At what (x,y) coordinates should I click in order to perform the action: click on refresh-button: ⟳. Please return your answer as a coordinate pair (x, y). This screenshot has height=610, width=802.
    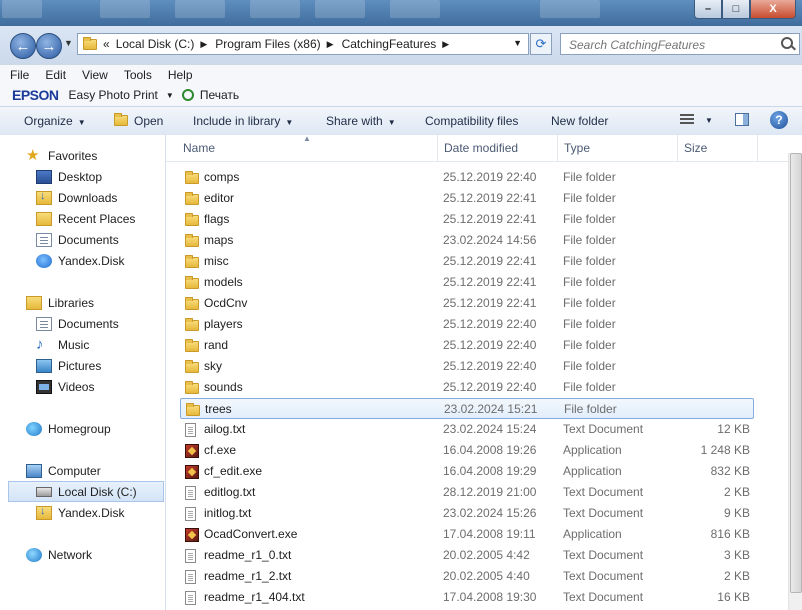
    Looking at the image, I should click on (541, 44).